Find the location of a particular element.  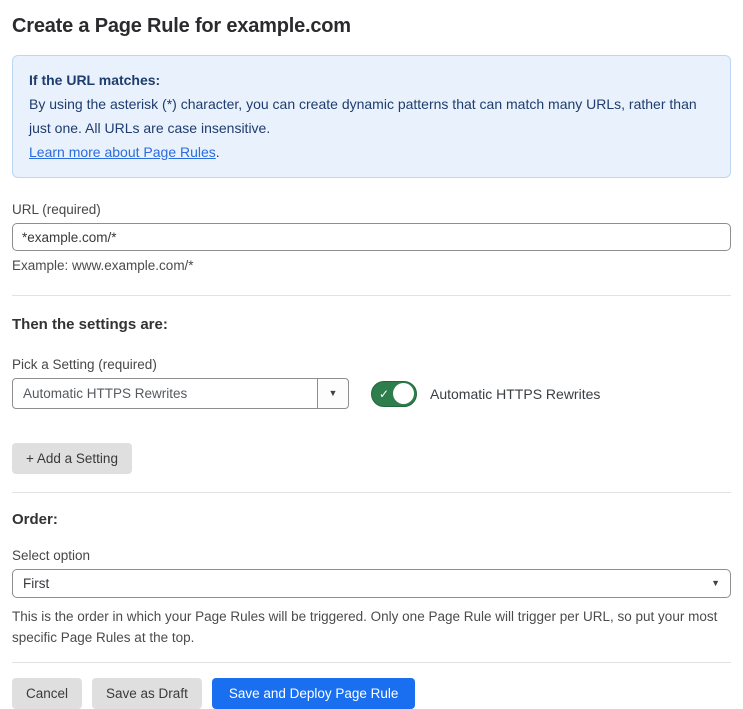

learn-more-link: Learn more about Page Rules is located at coordinates (122, 152).